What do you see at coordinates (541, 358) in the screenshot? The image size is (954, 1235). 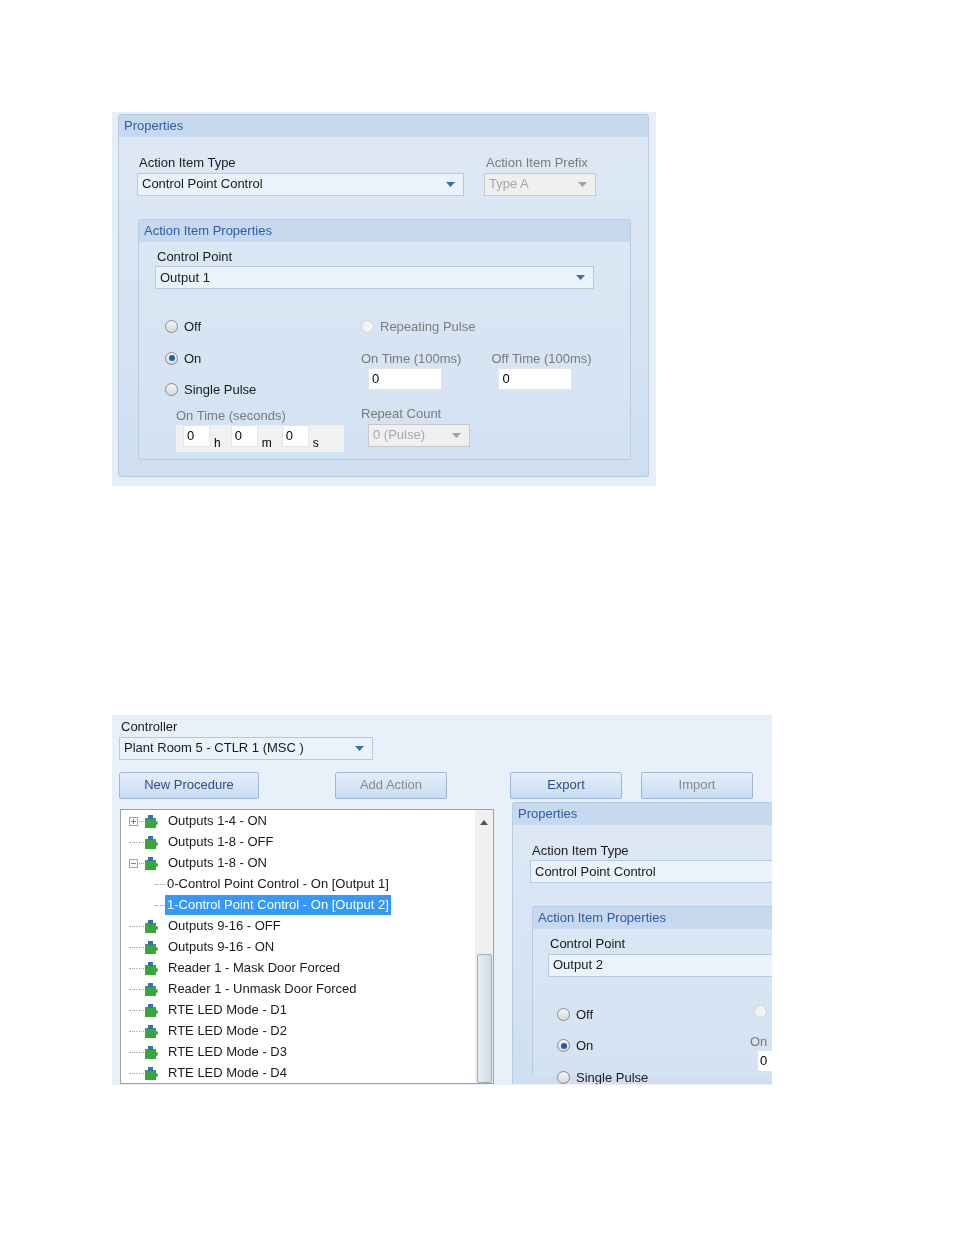 I see `field-label: Off Time (100ms)` at bounding box center [541, 358].